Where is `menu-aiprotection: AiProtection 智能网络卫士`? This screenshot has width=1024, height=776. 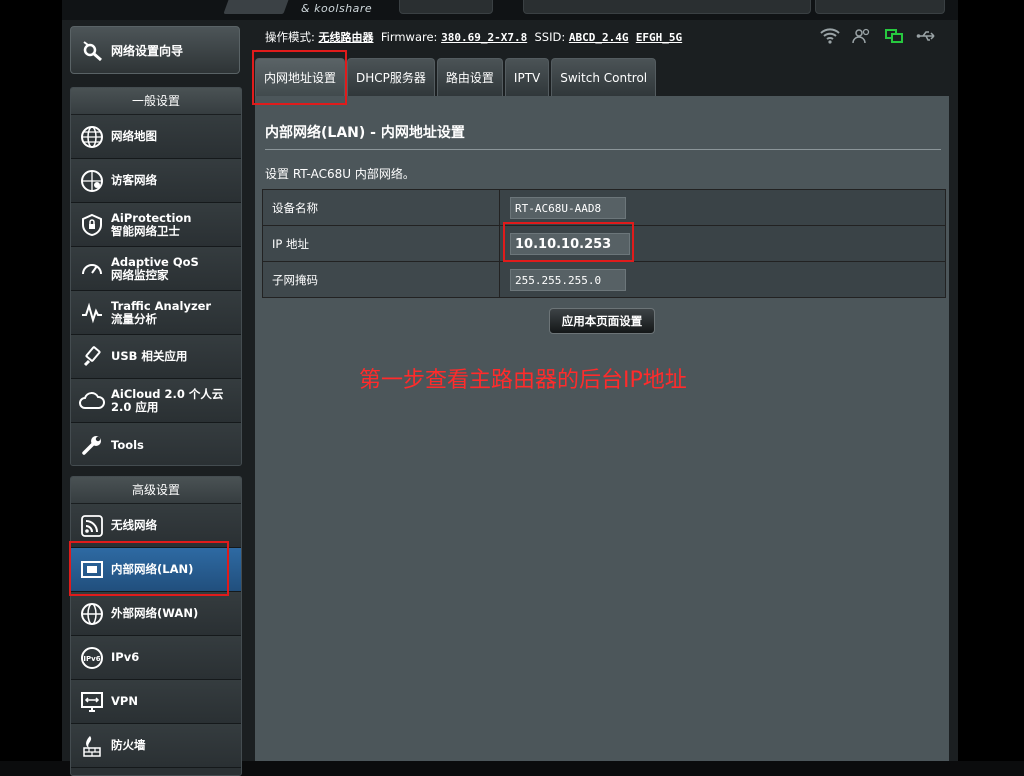
menu-aiprotection: AiProtection 智能网络卫士 is located at coordinates (156, 225).